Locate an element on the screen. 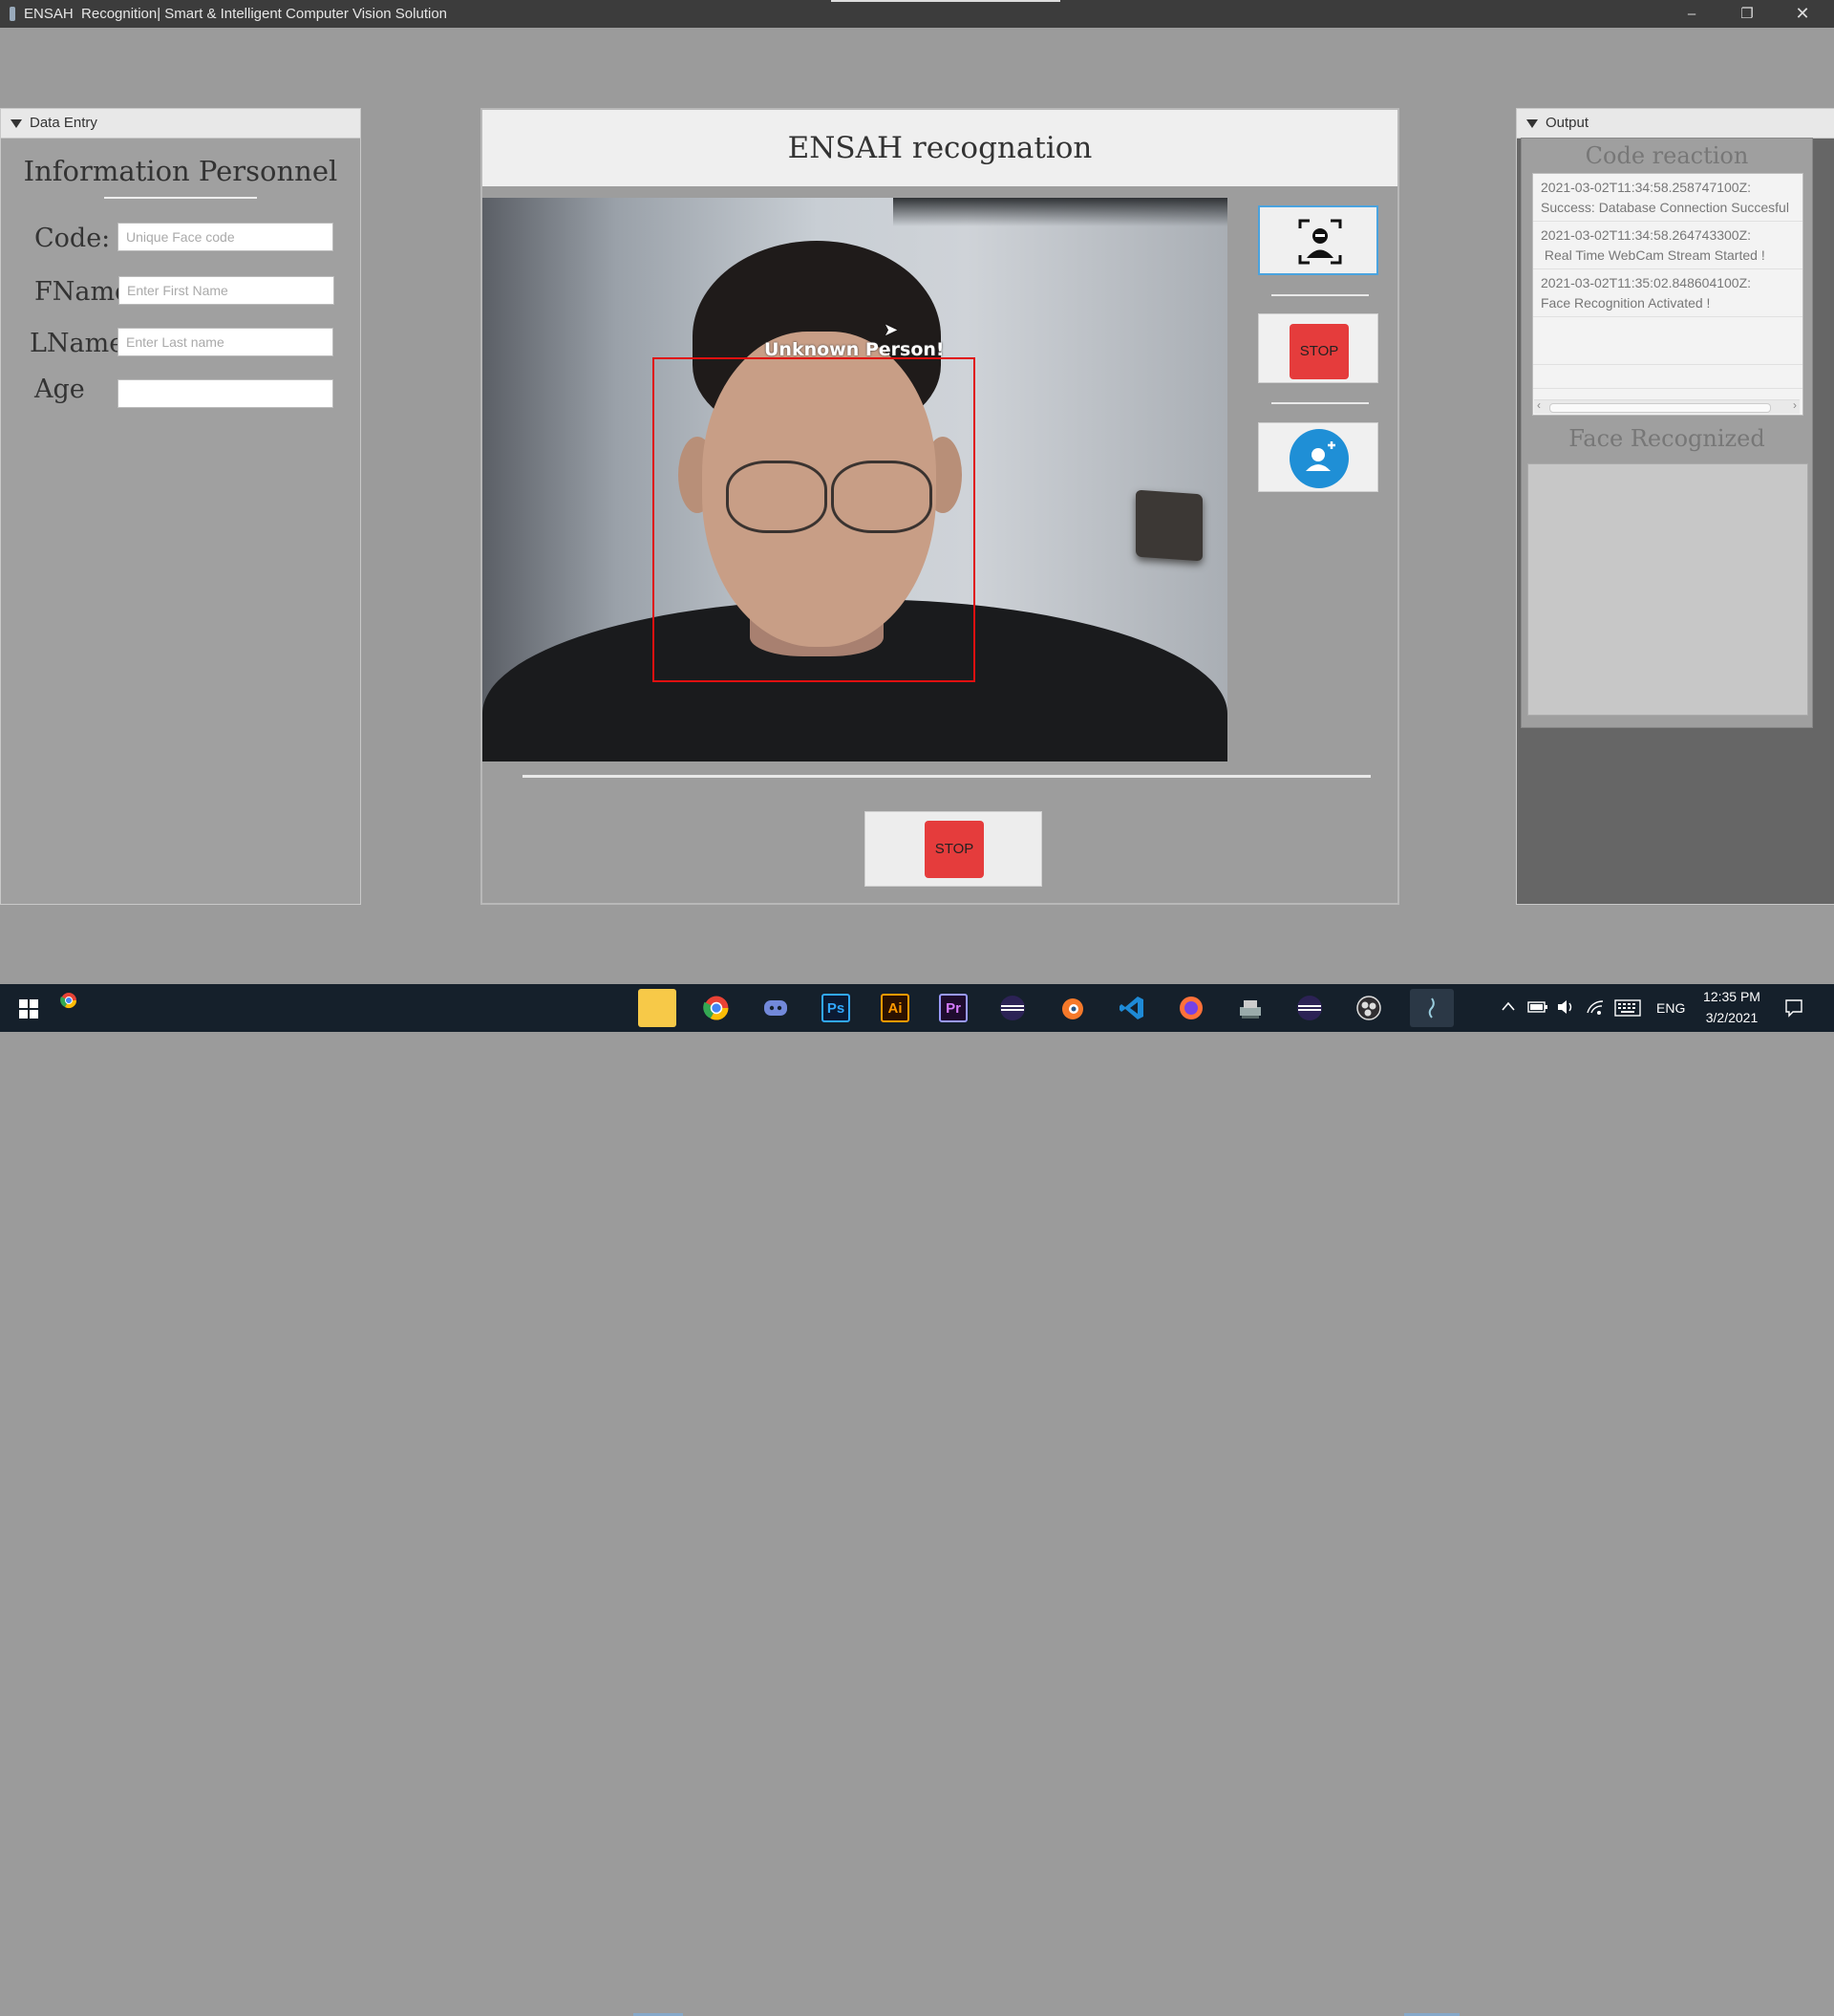  mouse-cursor-icon: ➤ is located at coordinates (891, 329).